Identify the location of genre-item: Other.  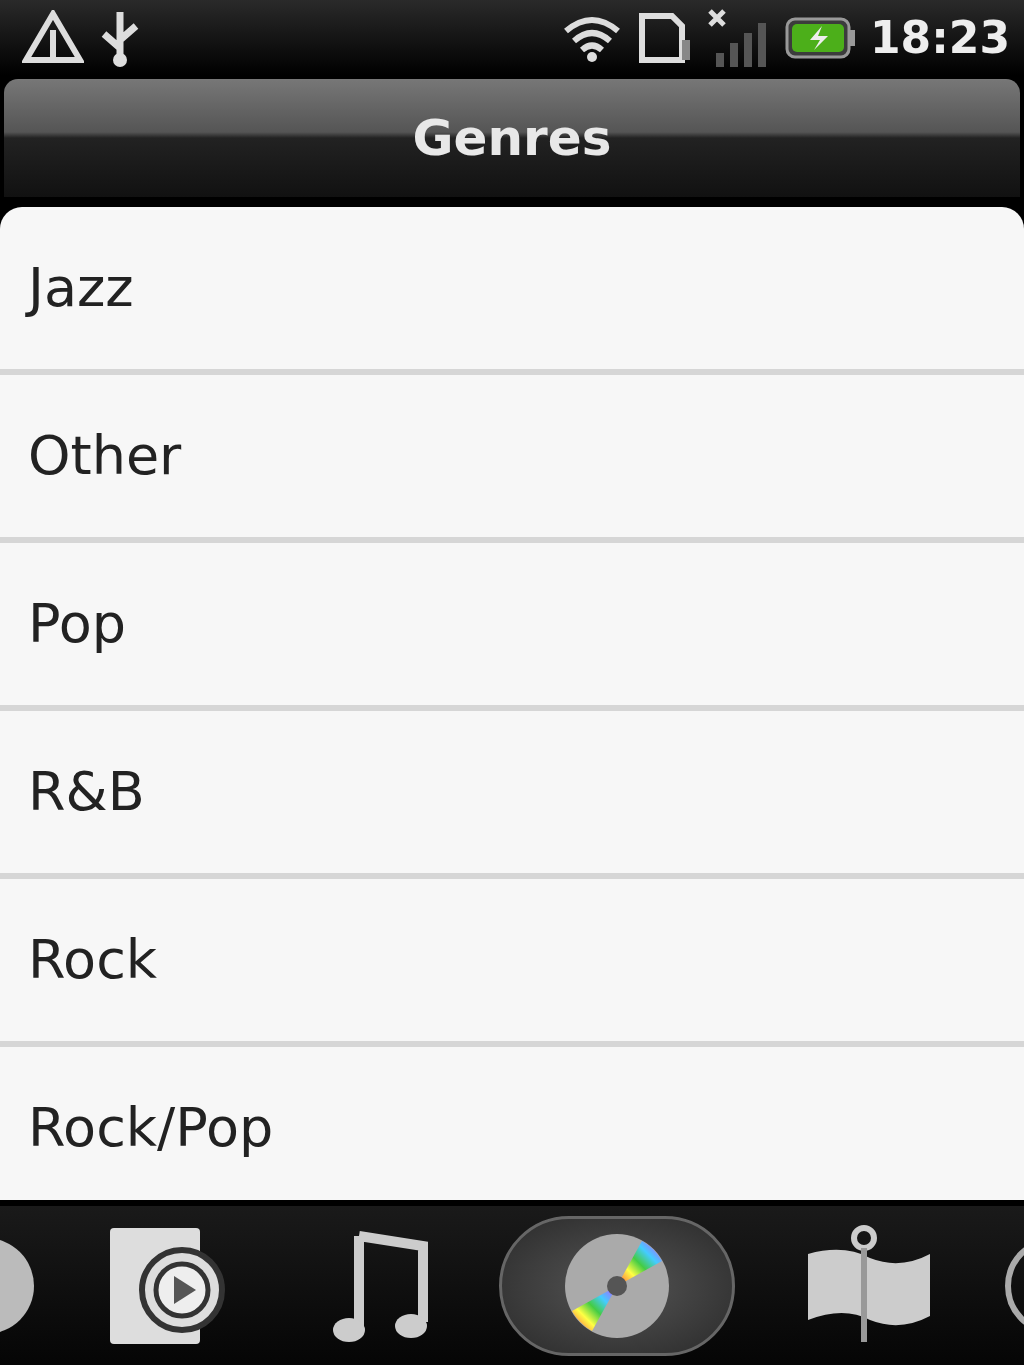
(512, 459).